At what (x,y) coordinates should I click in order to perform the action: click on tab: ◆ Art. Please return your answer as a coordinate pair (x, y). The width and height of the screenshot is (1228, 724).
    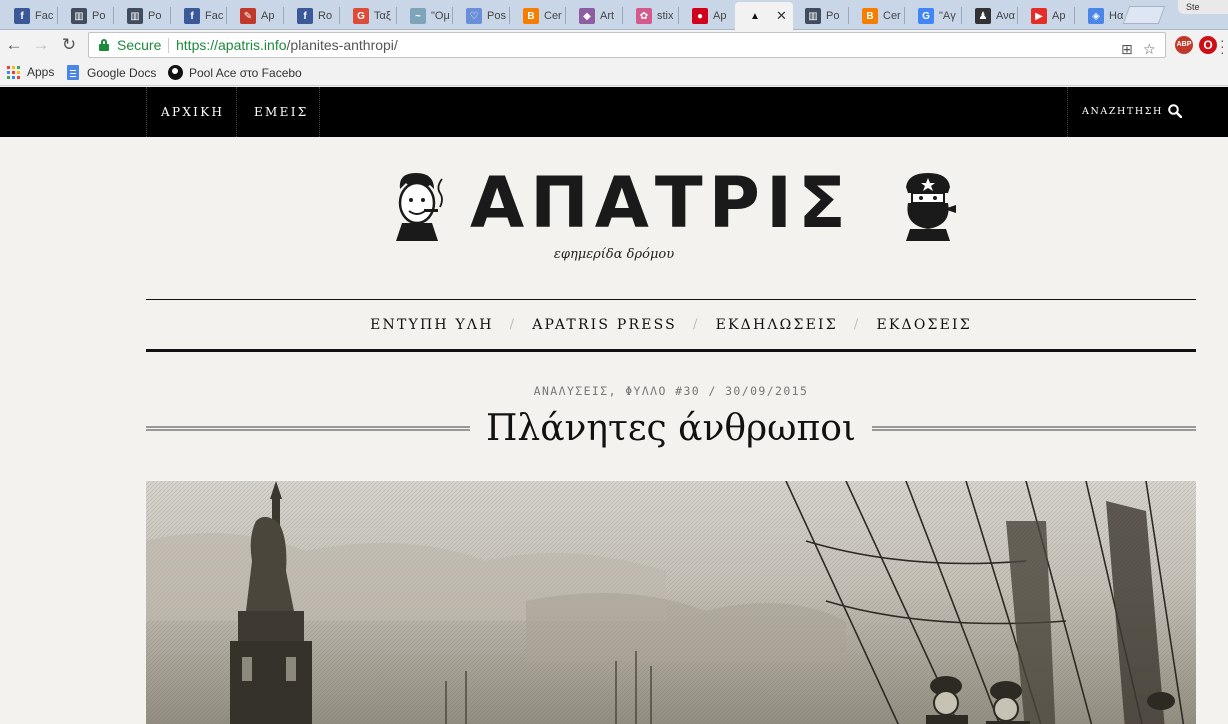
    Looking at the image, I should click on (593, 16).